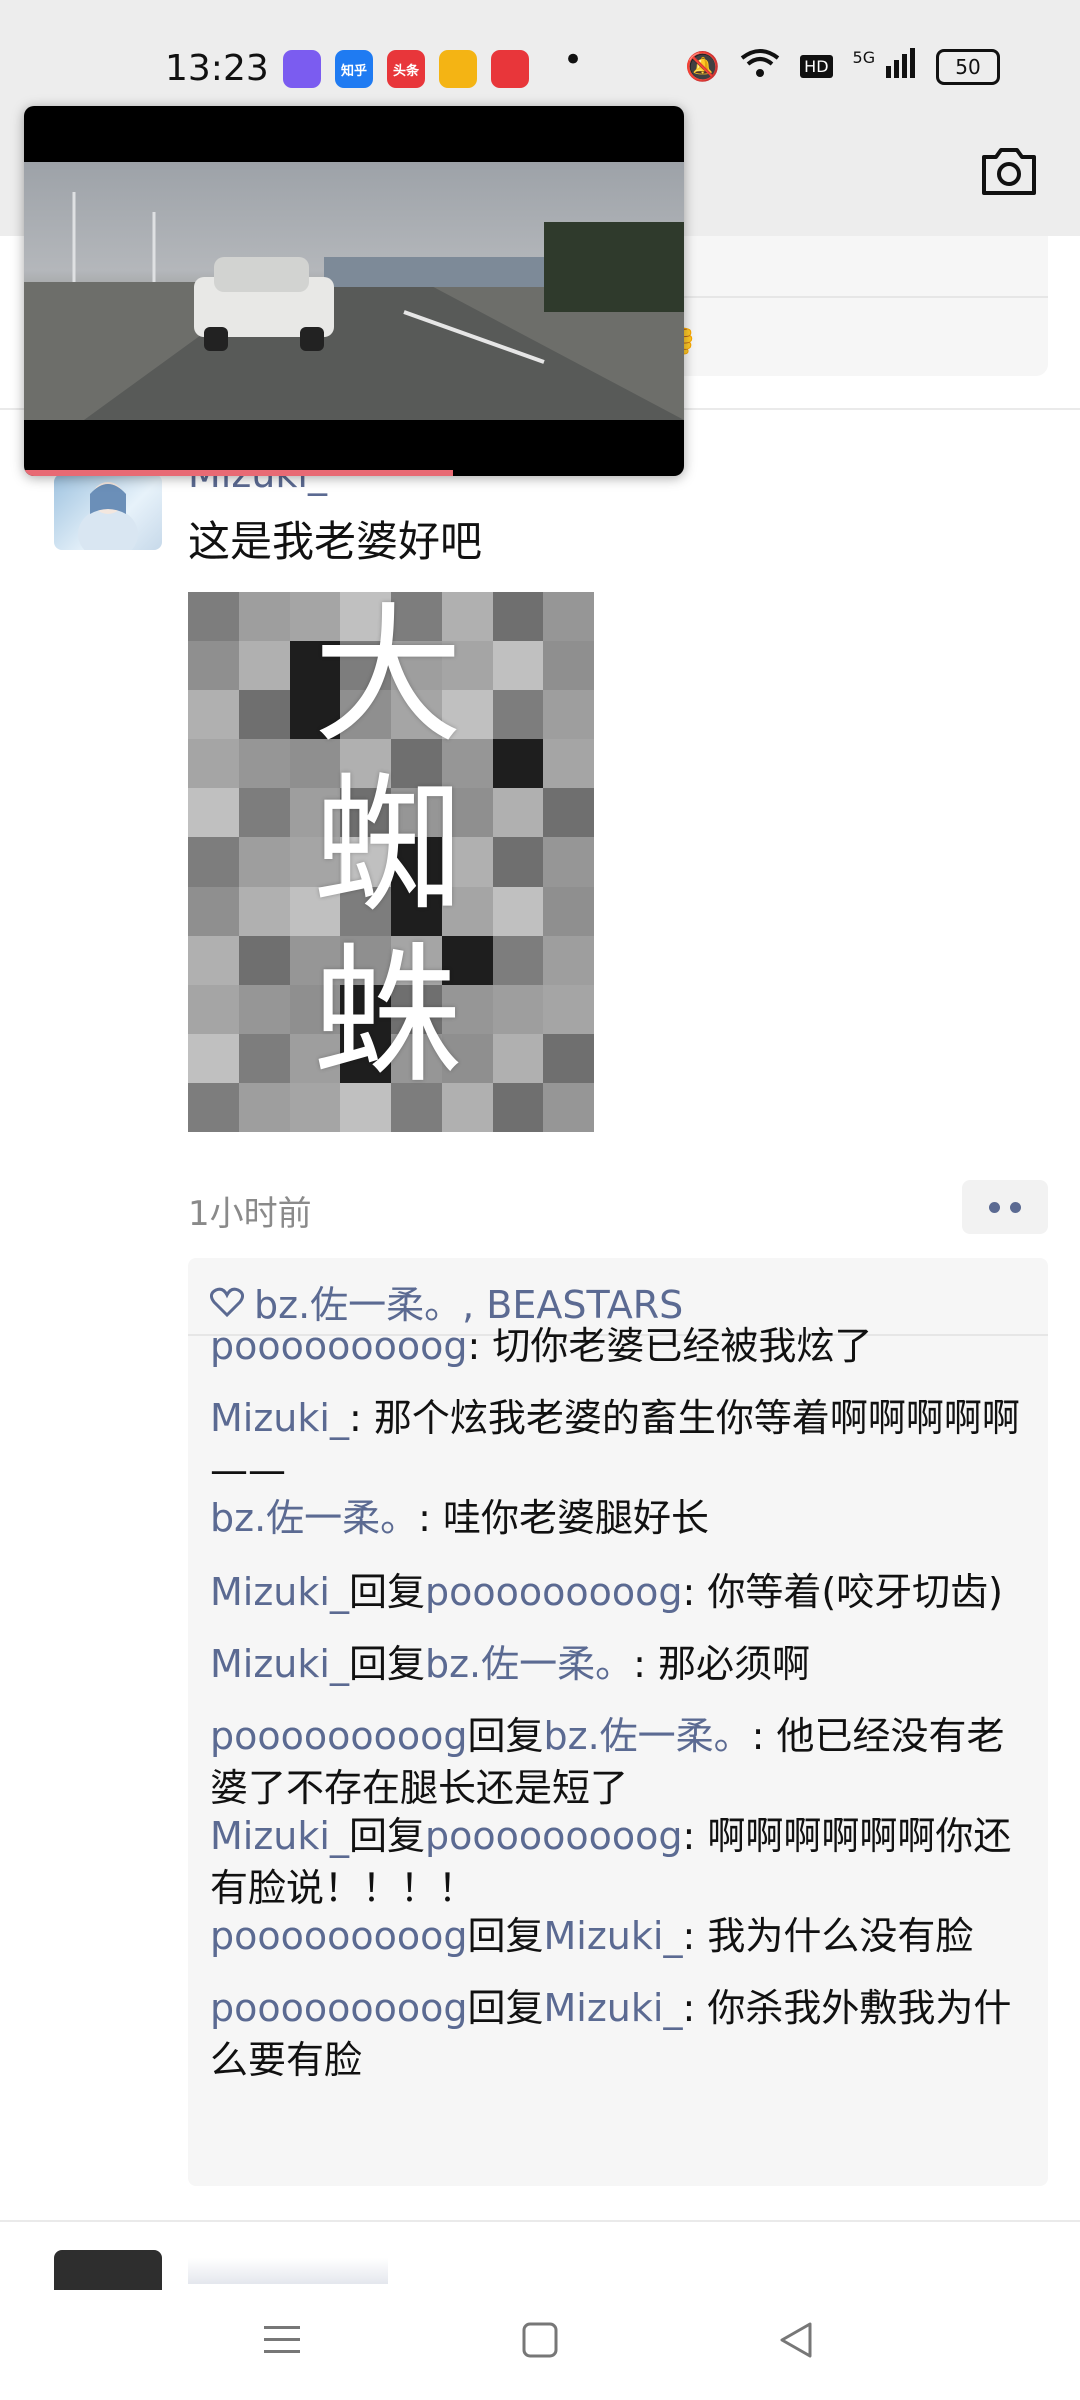 The width and height of the screenshot is (1080, 2400). What do you see at coordinates (842, 1592) in the screenshot?
I see `comment-text: : 你等着(咬牙切齿)` at bounding box center [842, 1592].